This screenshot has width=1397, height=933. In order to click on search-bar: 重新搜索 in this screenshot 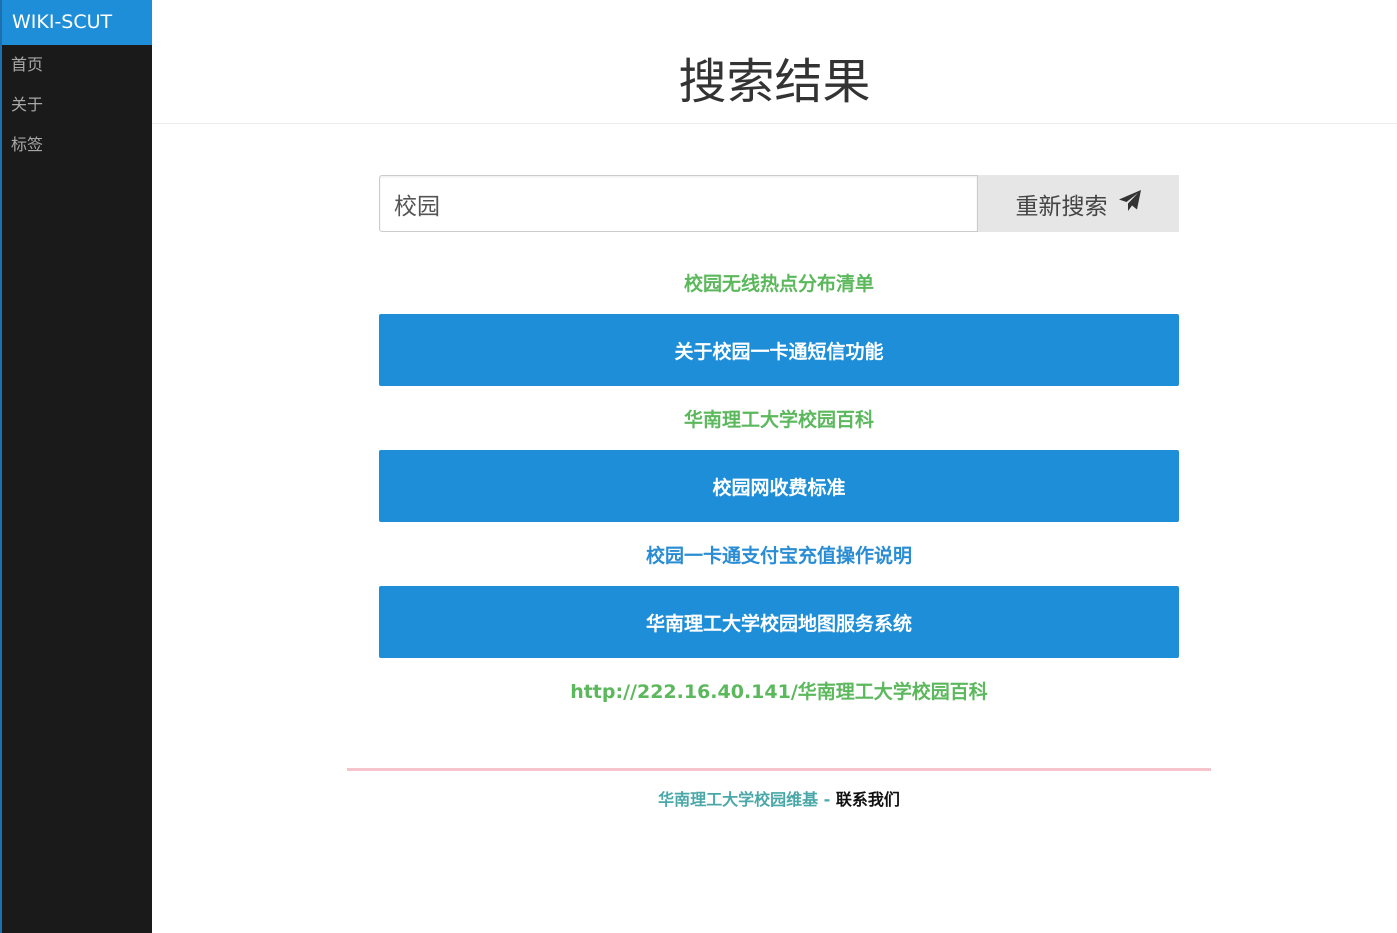, I will do `click(779, 203)`.